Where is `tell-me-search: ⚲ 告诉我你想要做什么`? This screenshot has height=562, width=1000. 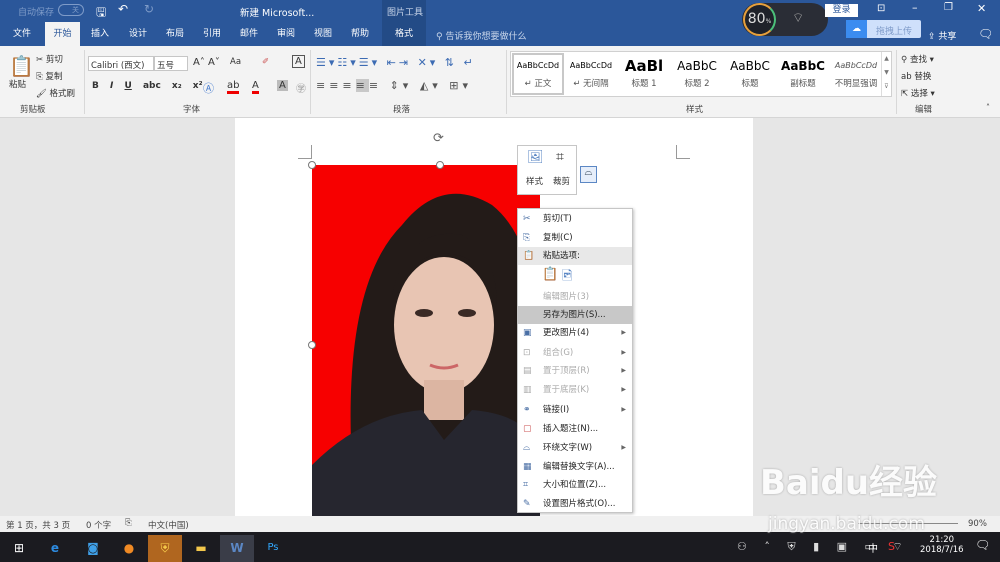 tell-me-search: ⚲ 告诉我你想要做什么 is located at coordinates (481, 35).